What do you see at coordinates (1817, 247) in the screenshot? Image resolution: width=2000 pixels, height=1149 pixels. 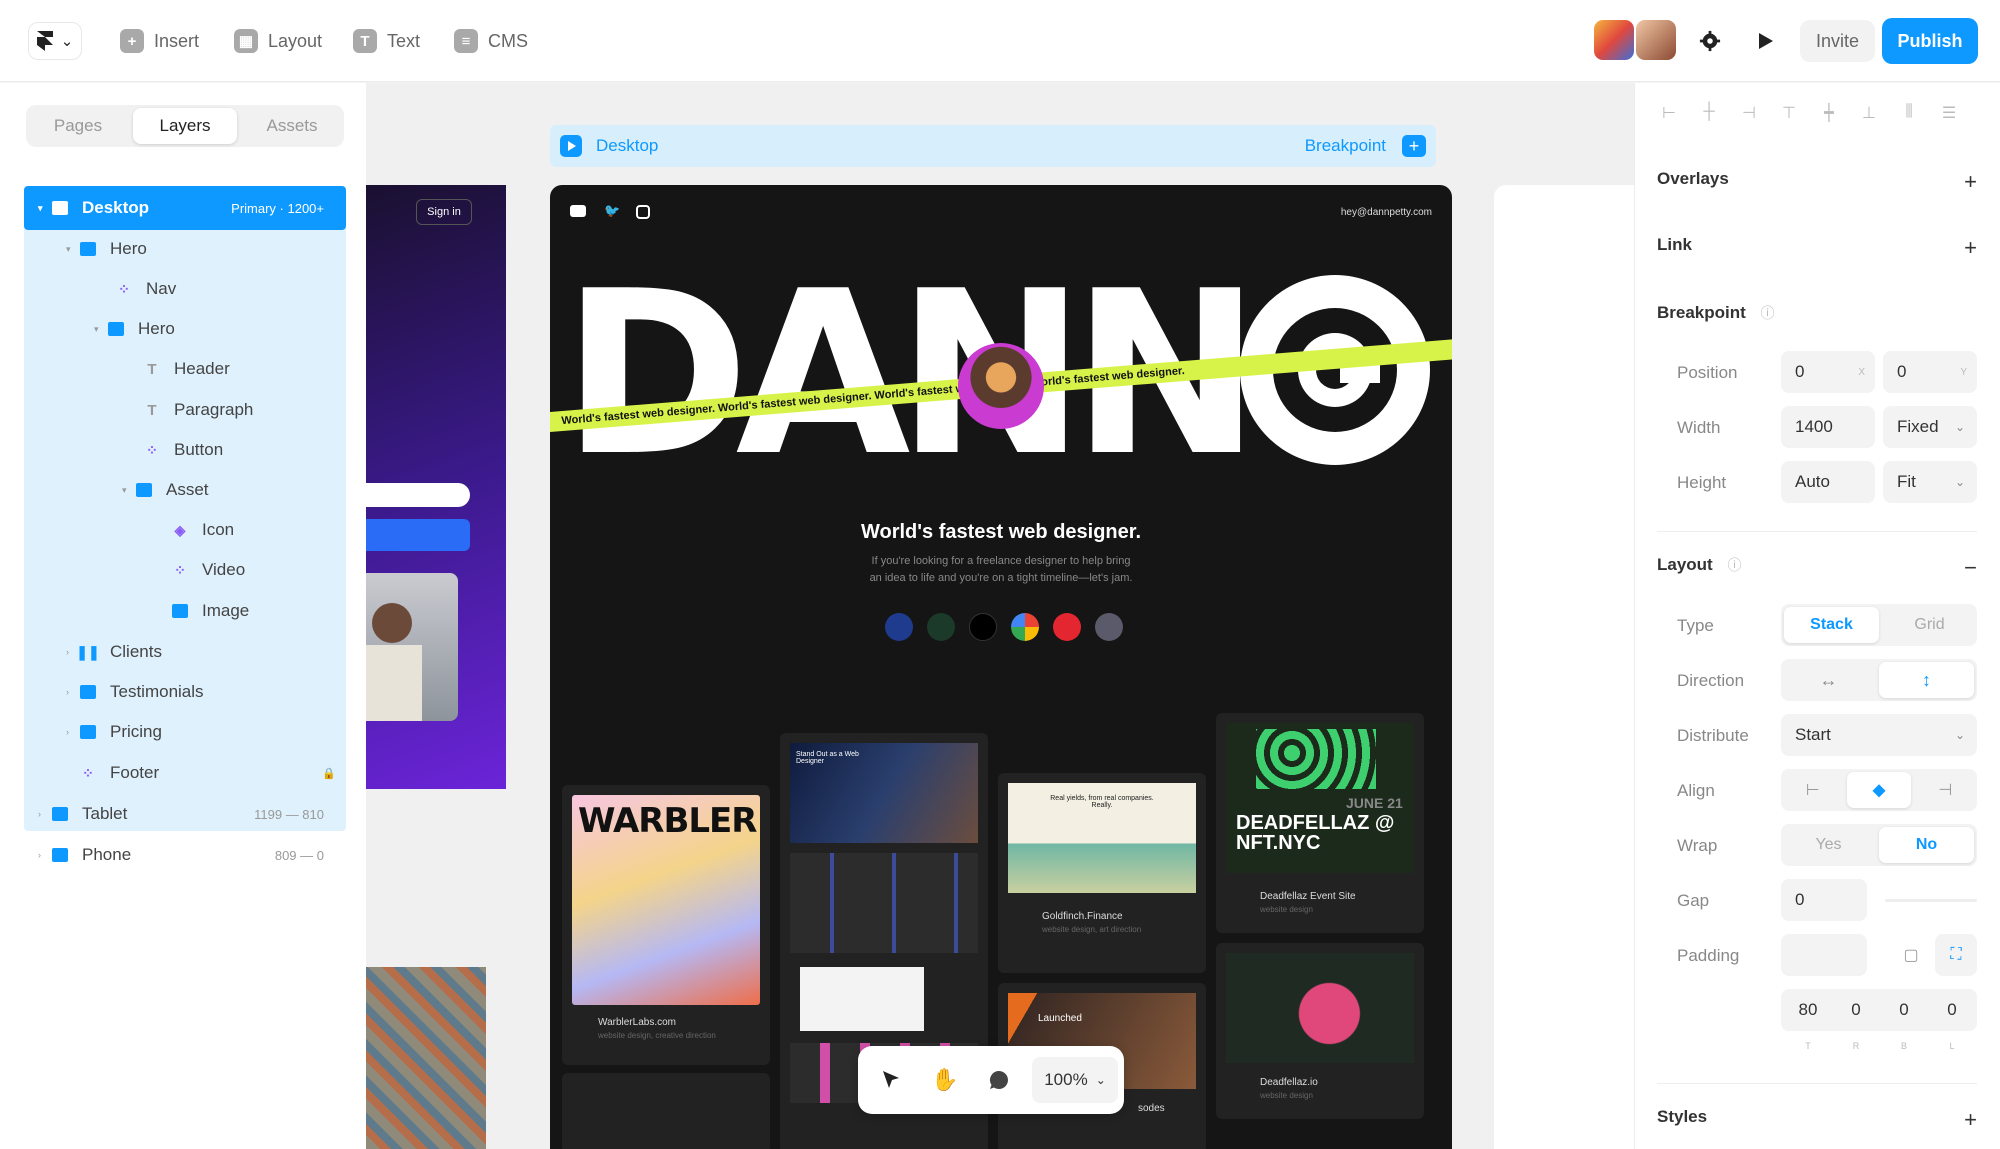 I see `link-section: Link +` at bounding box center [1817, 247].